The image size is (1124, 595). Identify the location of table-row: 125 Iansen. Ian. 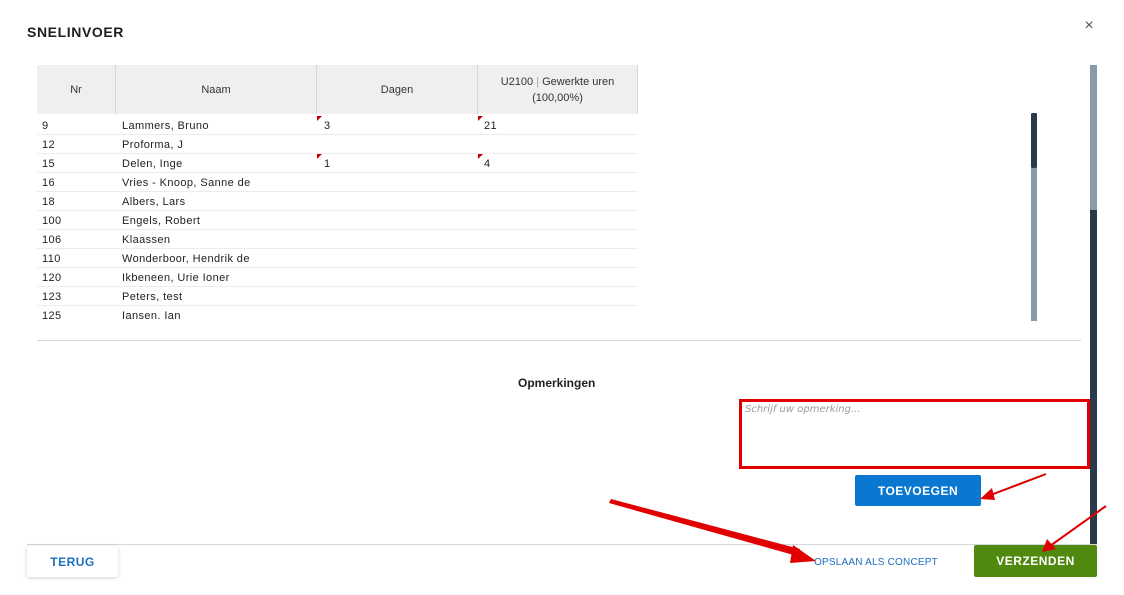
(337, 313).